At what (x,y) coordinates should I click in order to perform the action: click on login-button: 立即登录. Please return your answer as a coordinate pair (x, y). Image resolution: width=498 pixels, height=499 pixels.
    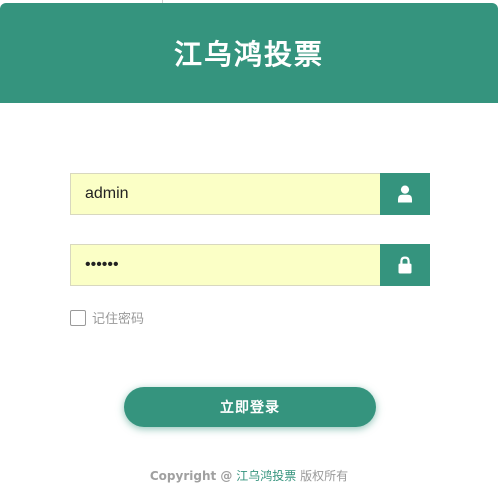
    Looking at the image, I should click on (250, 407).